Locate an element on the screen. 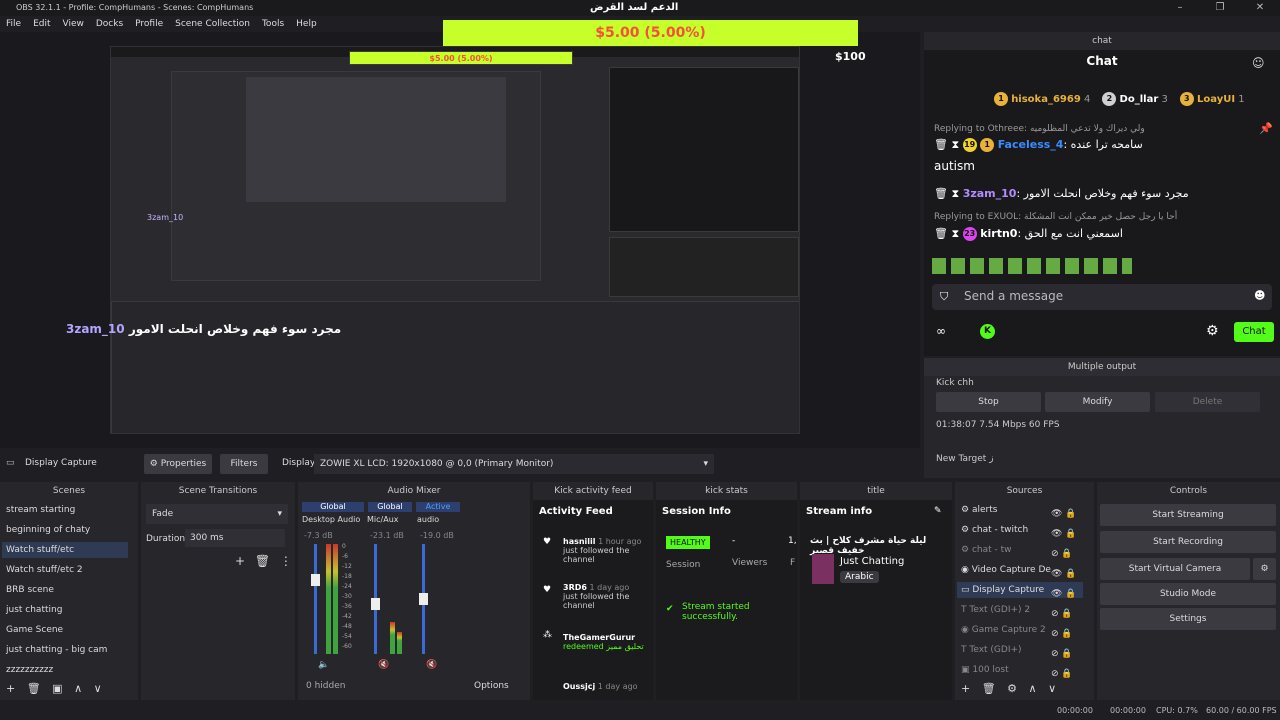  chat-user: kirtn0 is located at coordinates (998, 233).